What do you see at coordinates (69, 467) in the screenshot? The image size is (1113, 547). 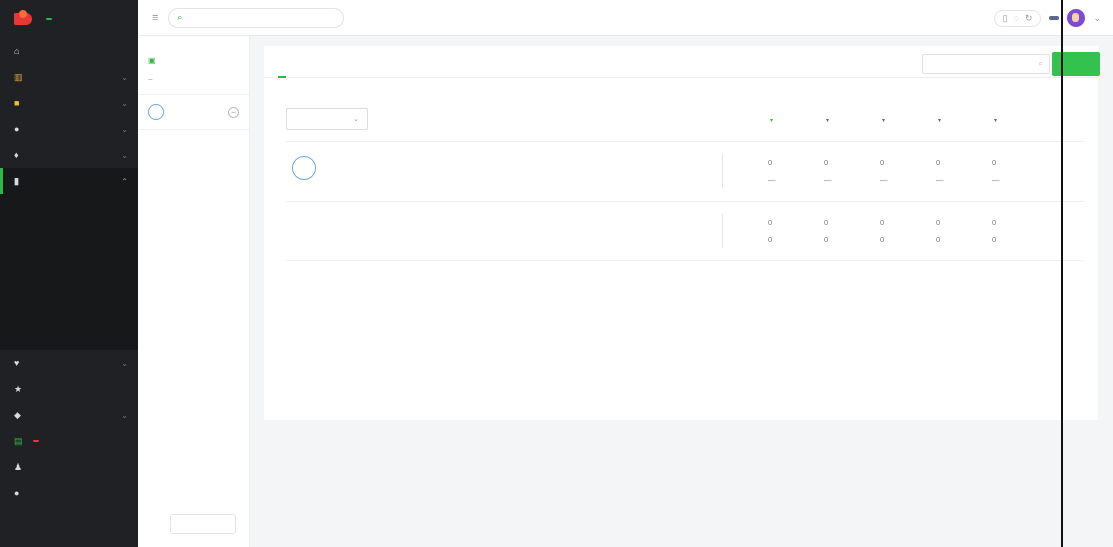 I see `sidebar-item-profile: ♟` at bounding box center [69, 467].